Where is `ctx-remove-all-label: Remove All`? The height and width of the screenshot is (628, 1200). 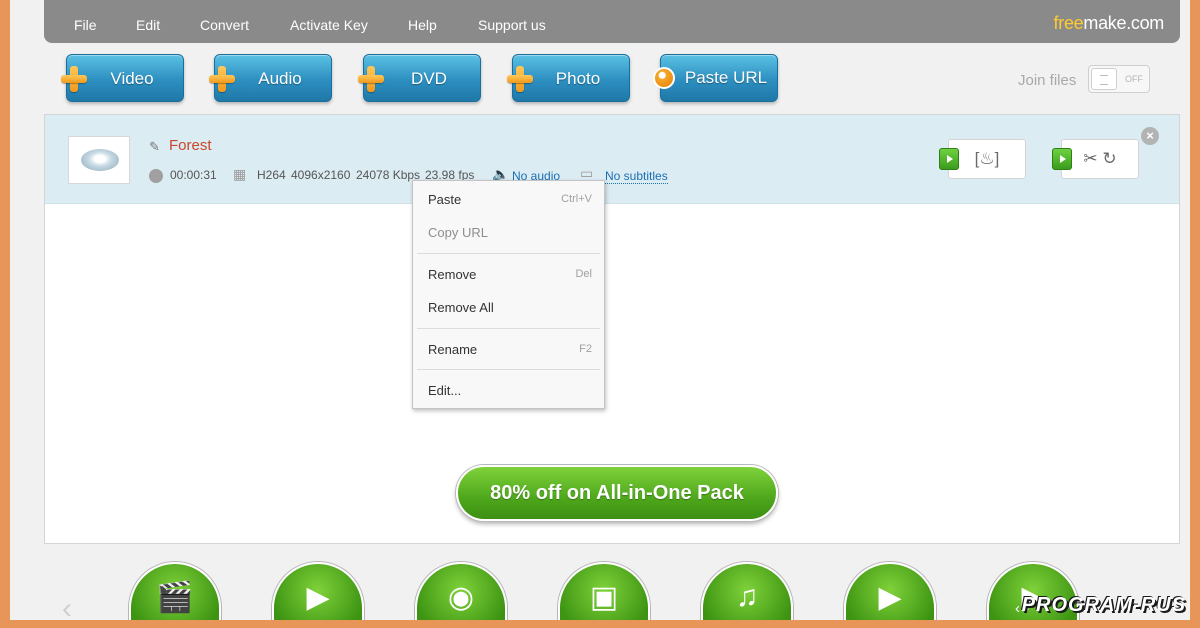
ctx-remove-all-label: Remove All is located at coordinates (461, 307).